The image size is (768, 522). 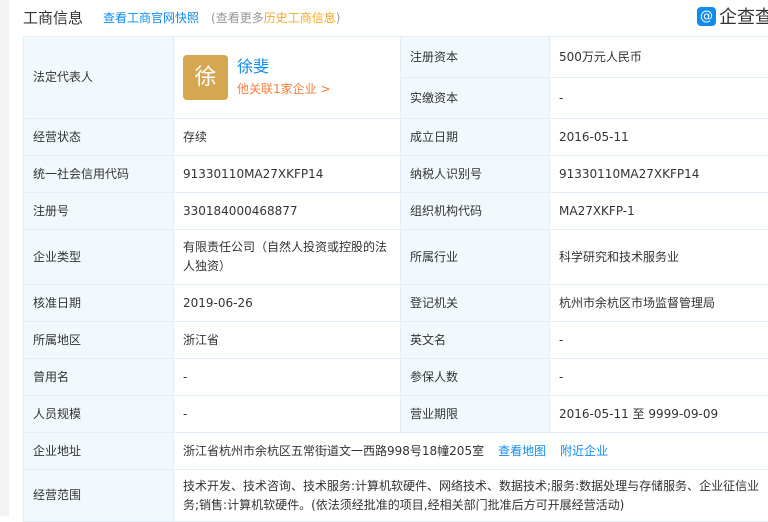 I want to click on field-label: 纳税人识别号, so click(x=475, y=174).